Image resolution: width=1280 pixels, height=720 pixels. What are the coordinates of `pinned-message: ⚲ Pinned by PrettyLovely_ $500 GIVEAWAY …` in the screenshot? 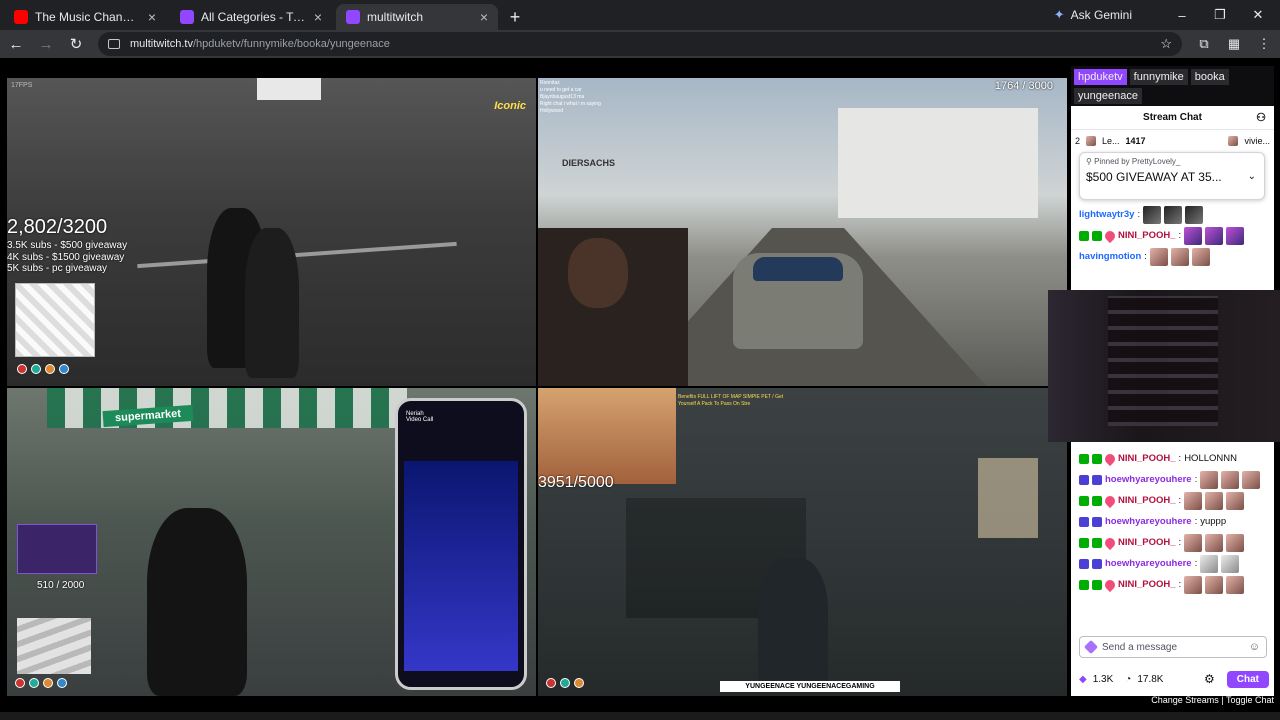 It's located at (1172, 176).